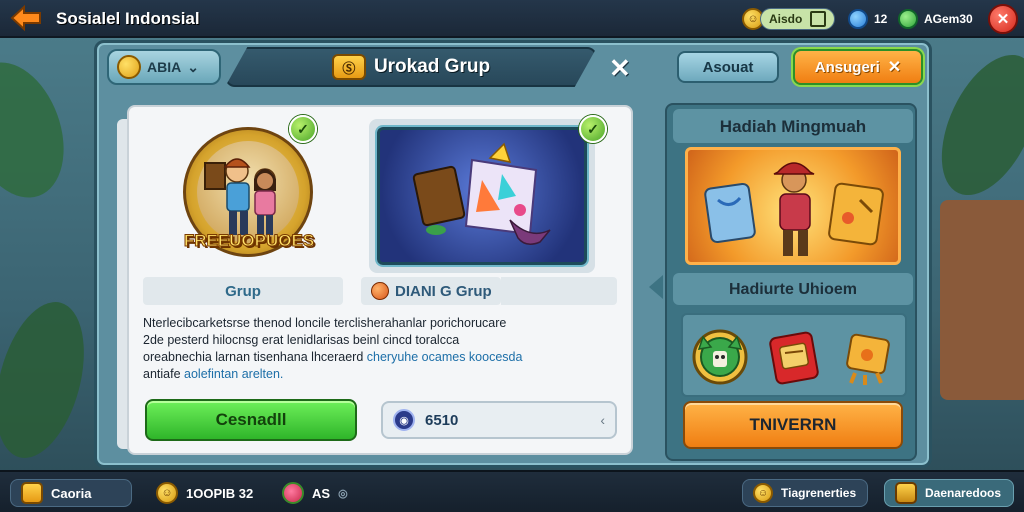 The width and height of the screenshot is (1024, 512). I want to click on menu-button: ✕, so click(1003, 19).